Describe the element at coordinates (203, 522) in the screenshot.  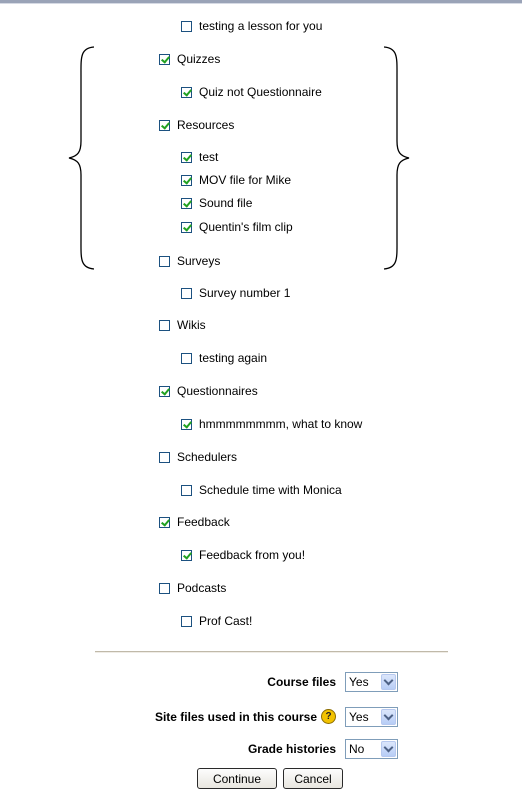
I see `item-label: Feedback` at that location.